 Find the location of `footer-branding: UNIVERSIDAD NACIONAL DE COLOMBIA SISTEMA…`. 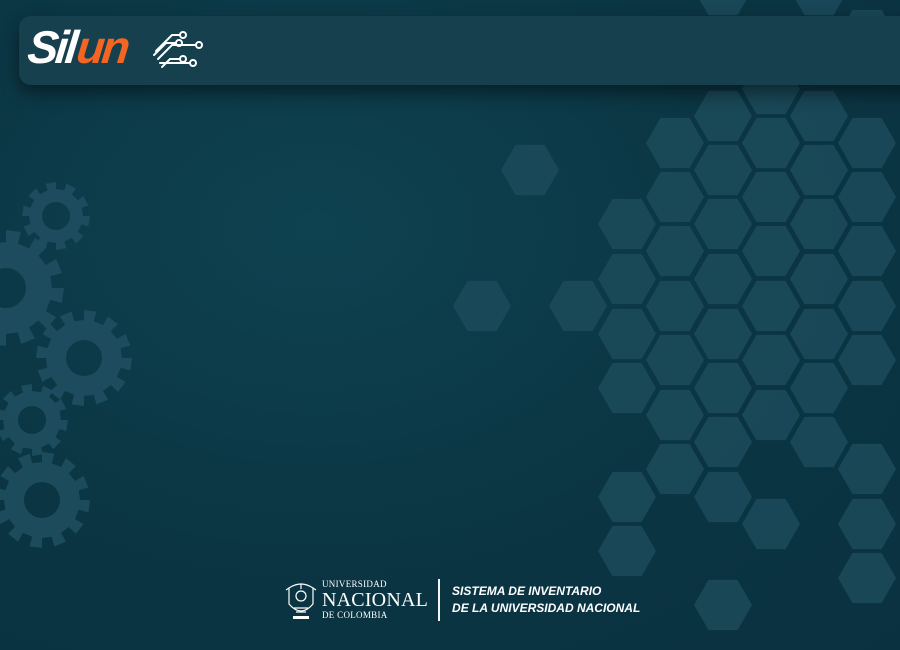

footer-branding: UNIVERSIDAD NACIONAL DE COLOMBIA SISTEMA… is located at coordinates (462, 600).